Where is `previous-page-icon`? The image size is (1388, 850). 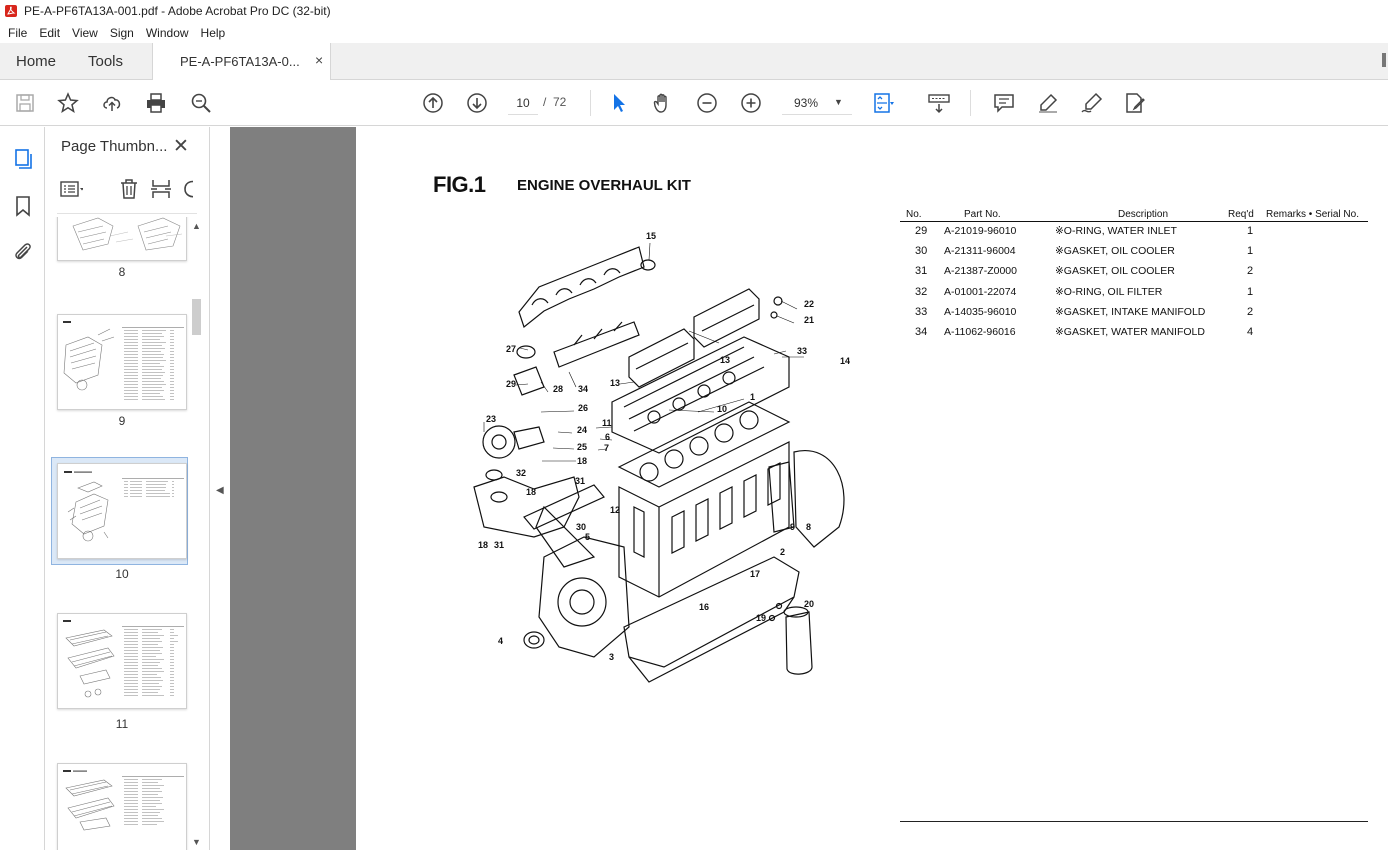
previous-page-icon is located at coordinates (433, 103).